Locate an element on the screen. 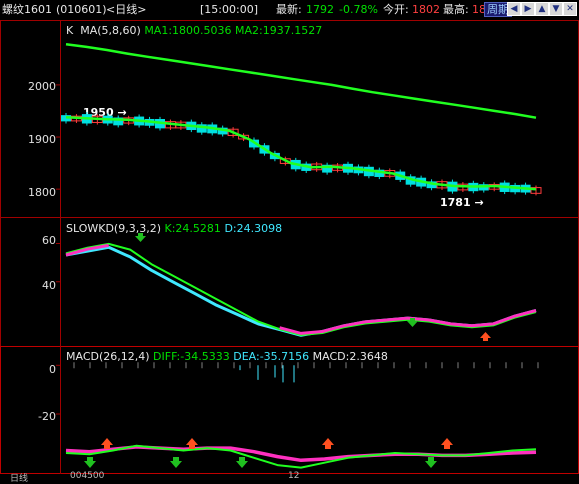 The height and width of the screenshot is (484, 579). kd-rising-segment is located at coordinates (408, 322).